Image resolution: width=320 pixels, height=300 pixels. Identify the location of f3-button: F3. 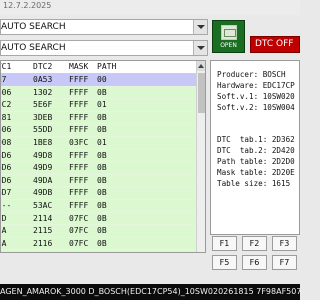
(284, 243).